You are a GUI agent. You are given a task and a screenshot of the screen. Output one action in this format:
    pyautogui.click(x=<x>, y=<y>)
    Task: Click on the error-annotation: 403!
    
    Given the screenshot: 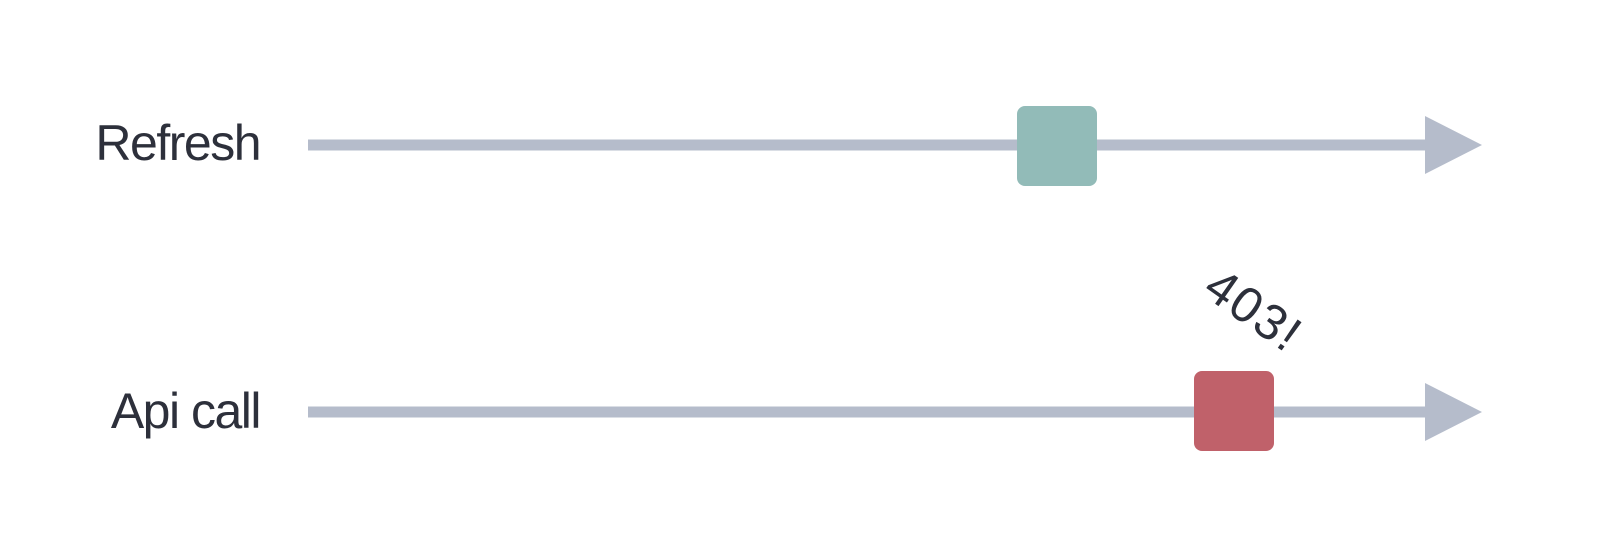 What is the action you would take?
    pyautogui.click(x=1254, y=310)
    